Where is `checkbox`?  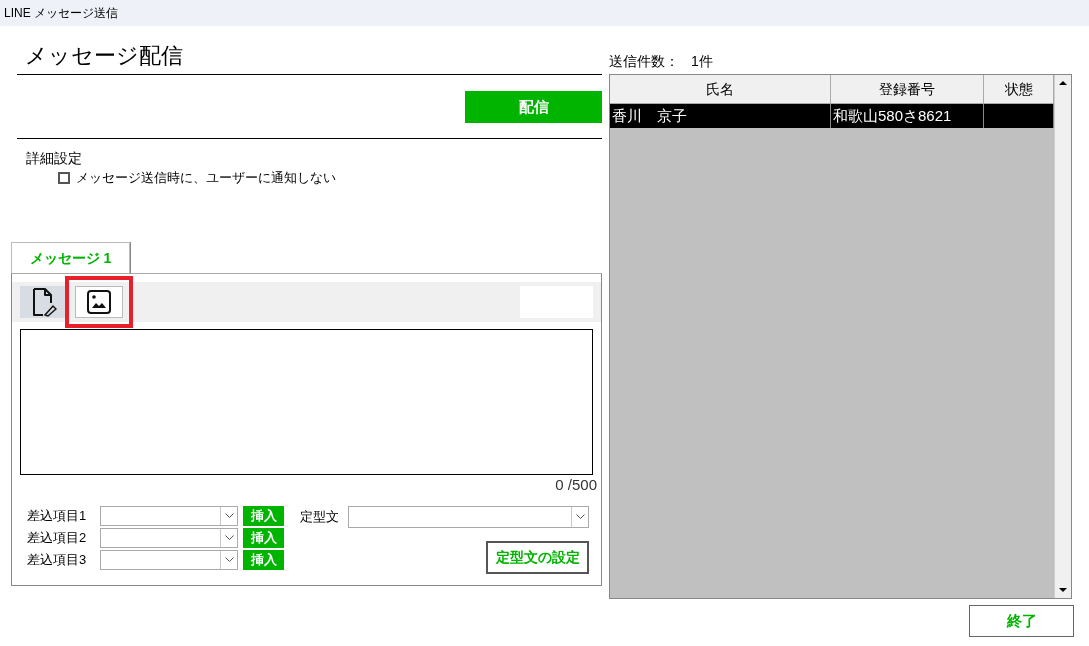
checkbox is located at coordinates (64, 178).